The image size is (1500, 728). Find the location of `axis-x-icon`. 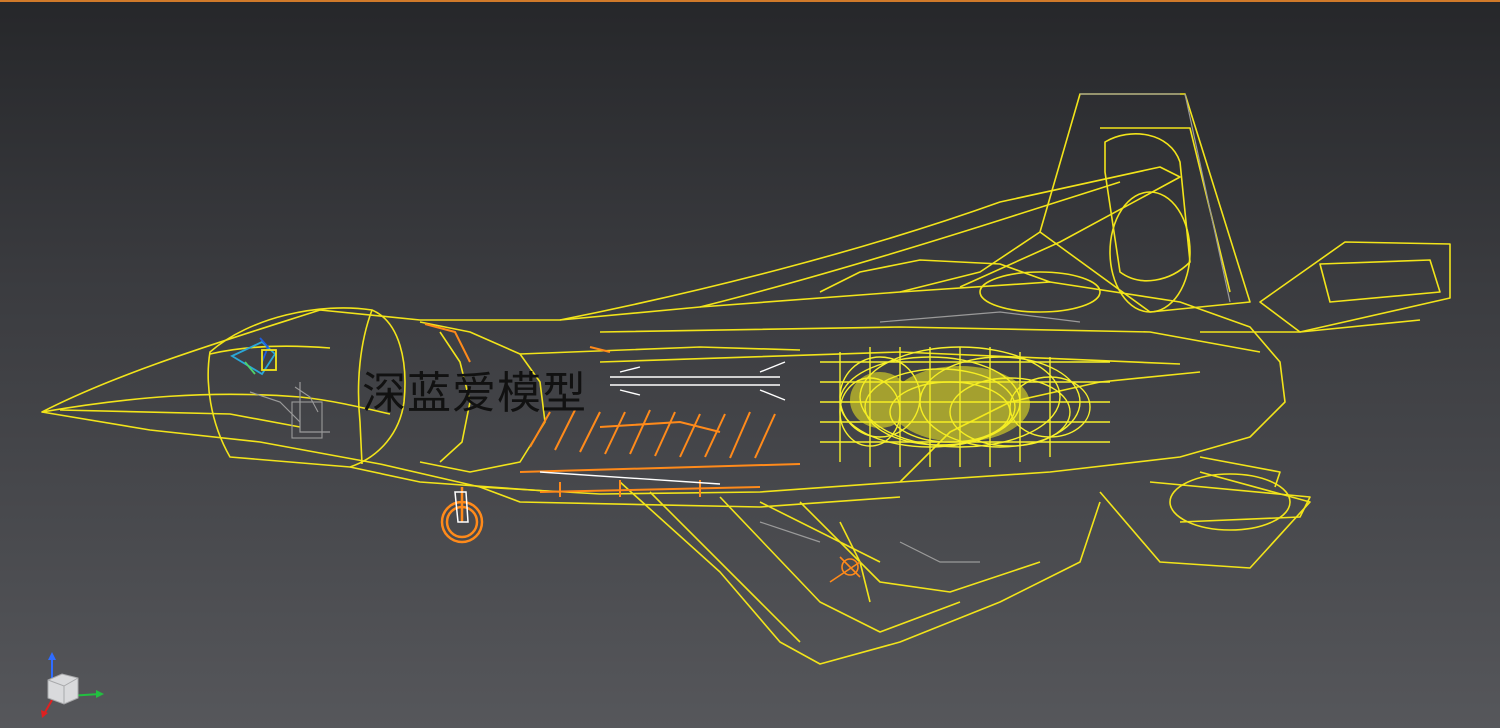

axis-x-icon is located at coordinates (47, 708).